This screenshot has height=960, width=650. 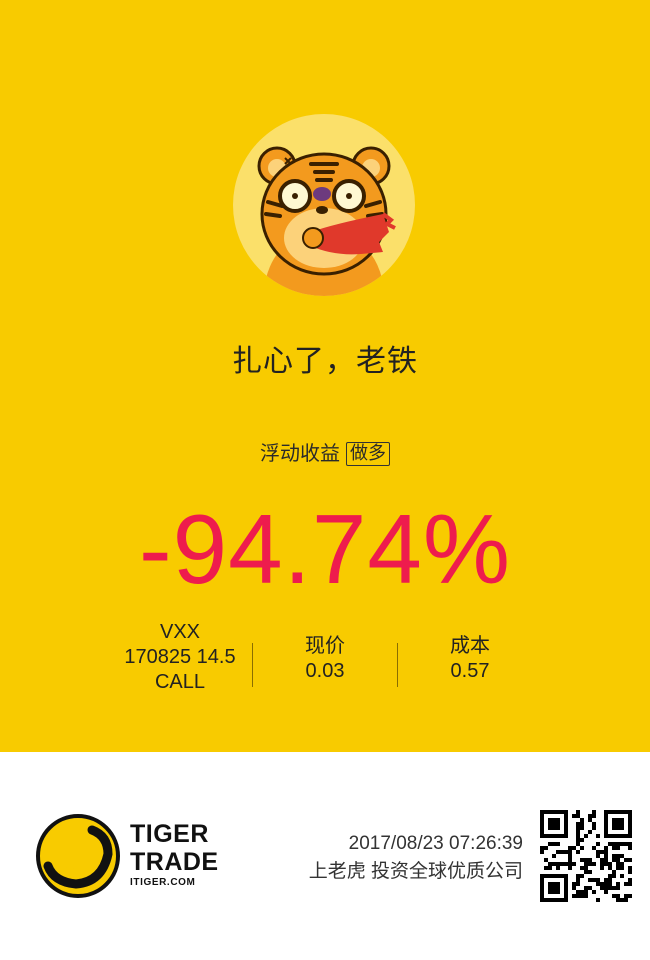 I want to click on current-price-label: 现价, so click(x=325, y=646).